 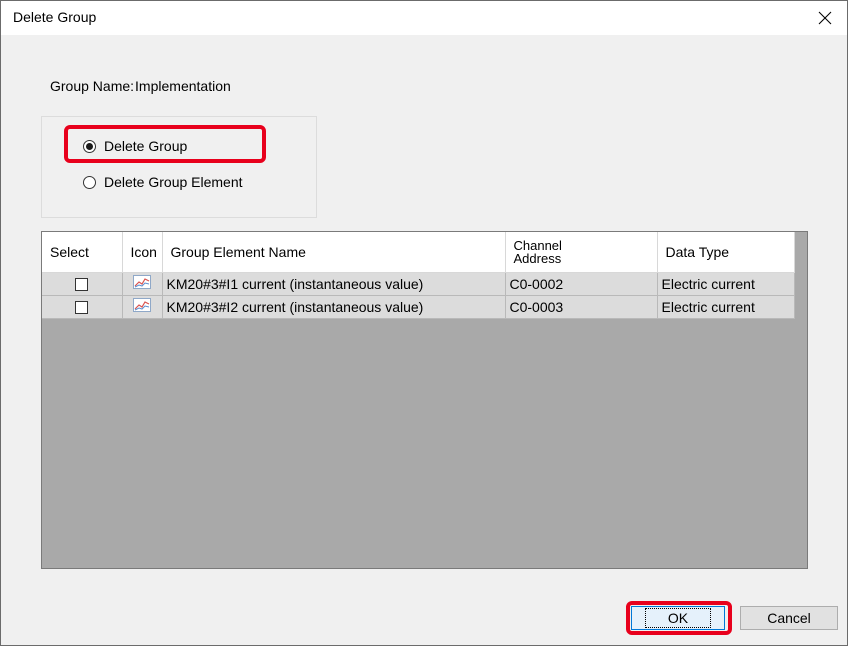 I want to click on highlight-box-delete-group, so click(x=165, y=144).